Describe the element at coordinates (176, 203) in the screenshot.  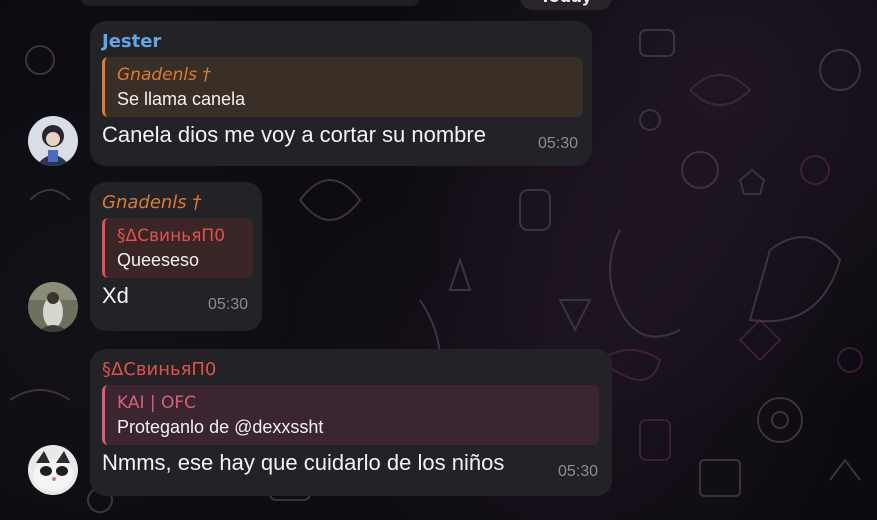
I see `message-sender: Gnadenls †` at that location.